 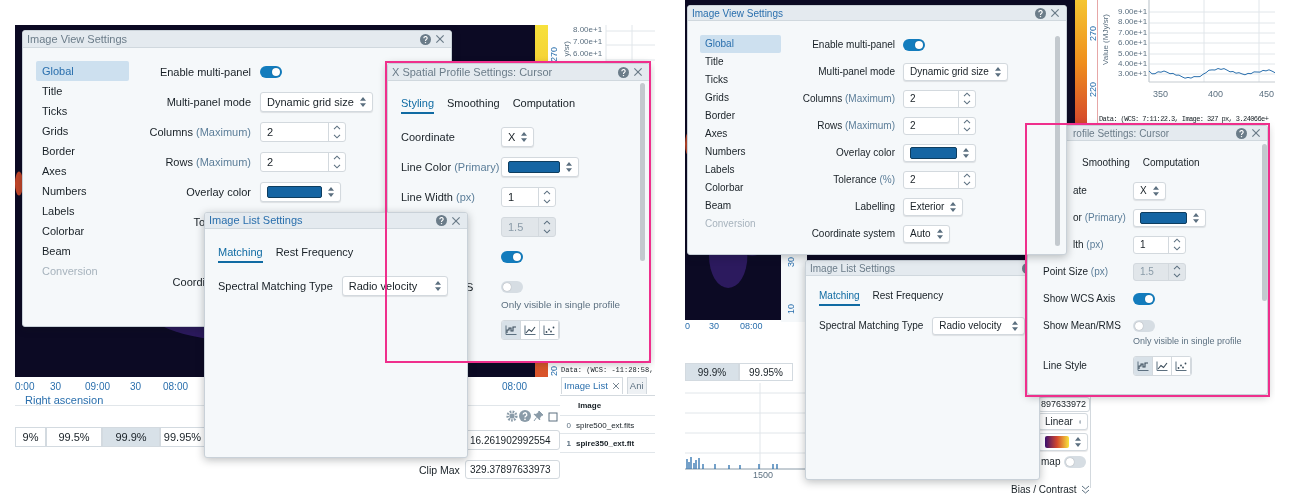 What do you see at coordinates (1064, 404) in the screenshot?
I see `number-field: 897633972` at bounding box center [1064, 404].